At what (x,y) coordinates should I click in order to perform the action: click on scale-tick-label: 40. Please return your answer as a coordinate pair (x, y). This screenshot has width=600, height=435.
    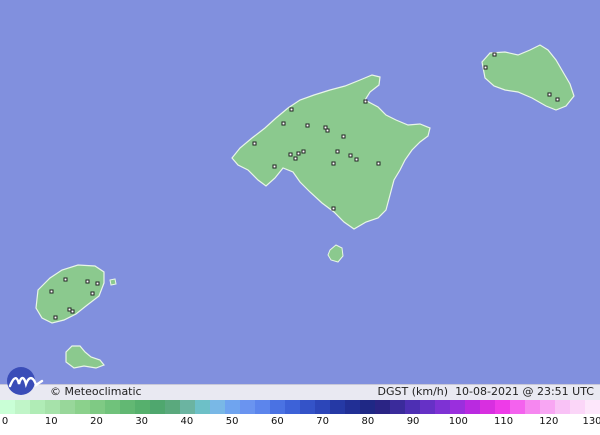
    Looking at the image, I should click on (187, 421).